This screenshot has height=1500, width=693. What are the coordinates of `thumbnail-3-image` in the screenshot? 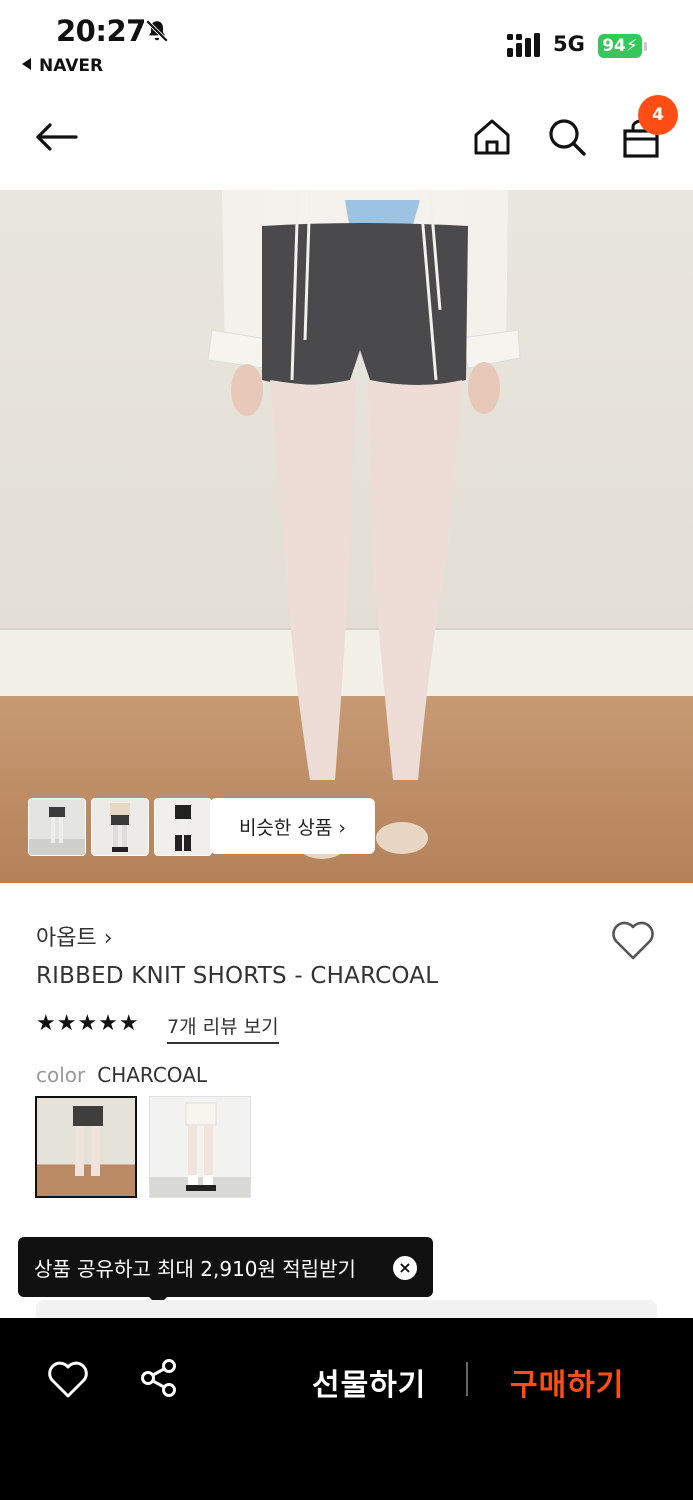 It's located at (183, 827).